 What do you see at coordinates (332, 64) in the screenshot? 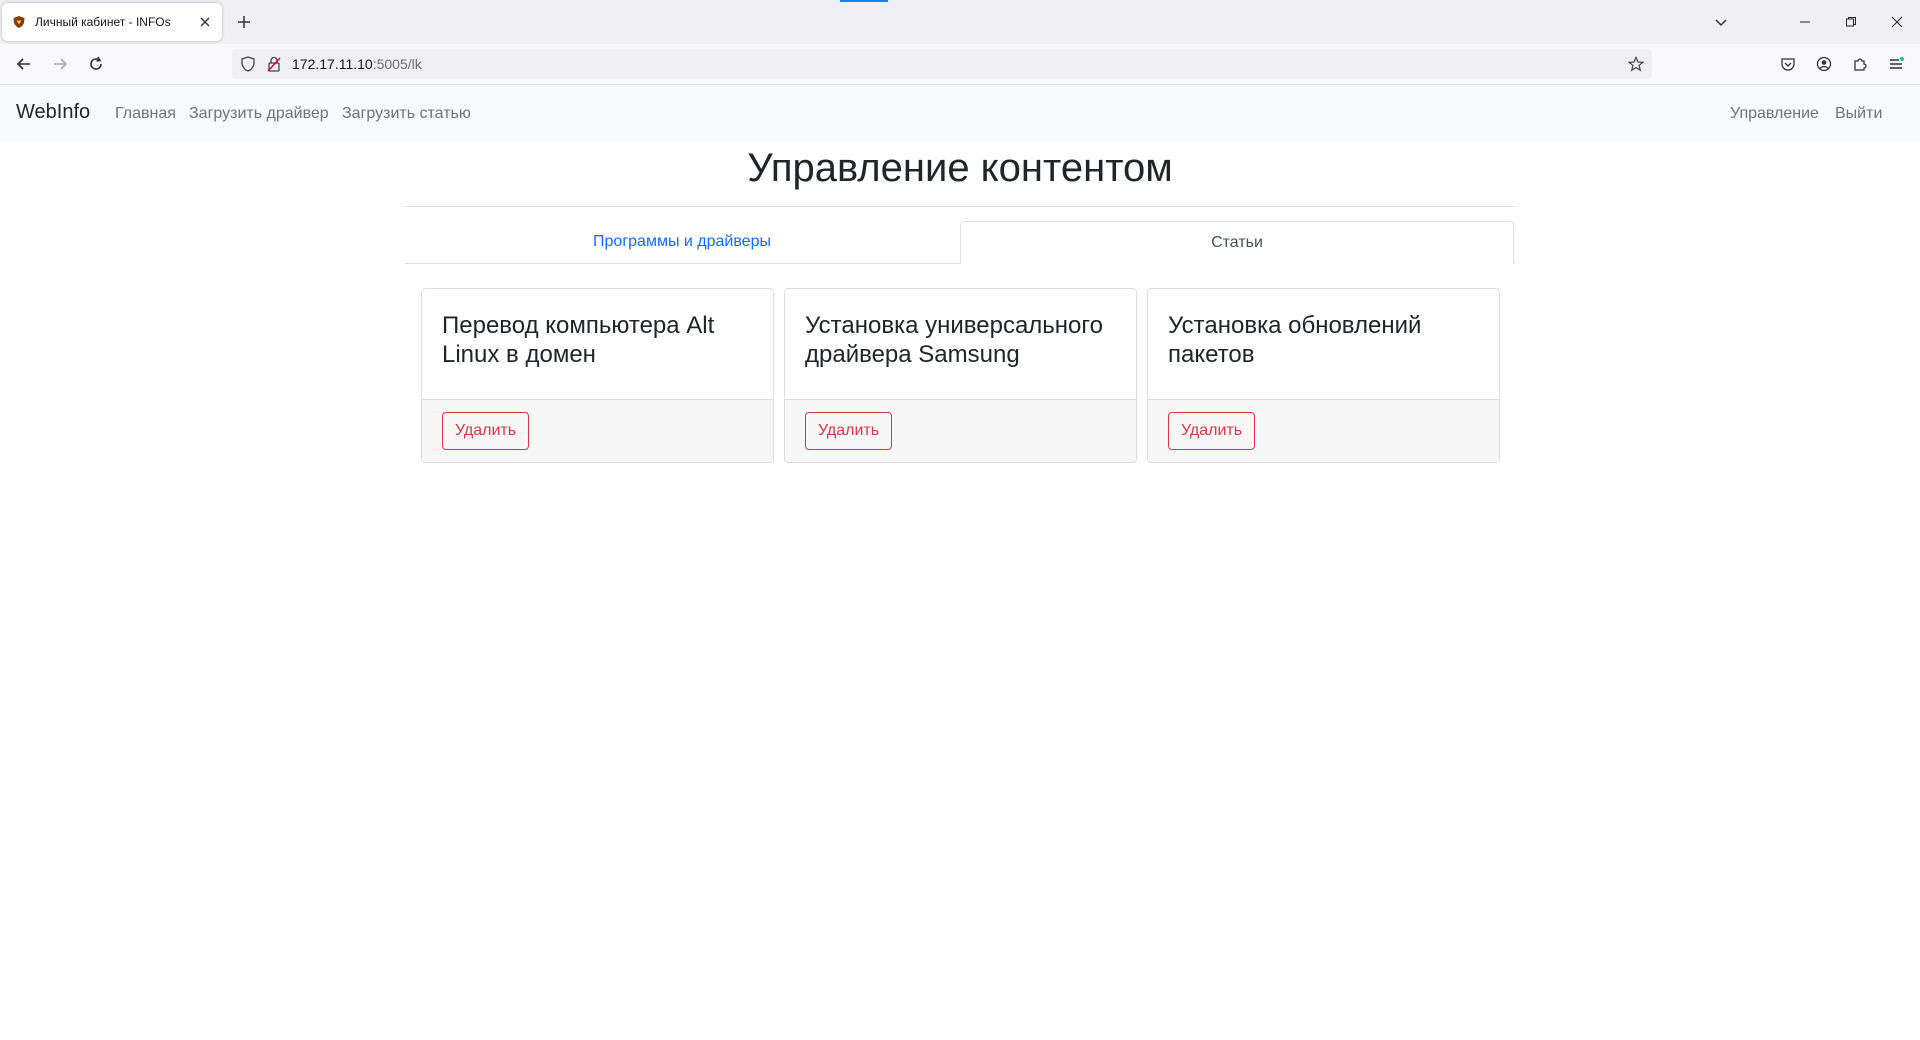
I see `url-host: 172.17.11.10` at bounding box center [332, 64].